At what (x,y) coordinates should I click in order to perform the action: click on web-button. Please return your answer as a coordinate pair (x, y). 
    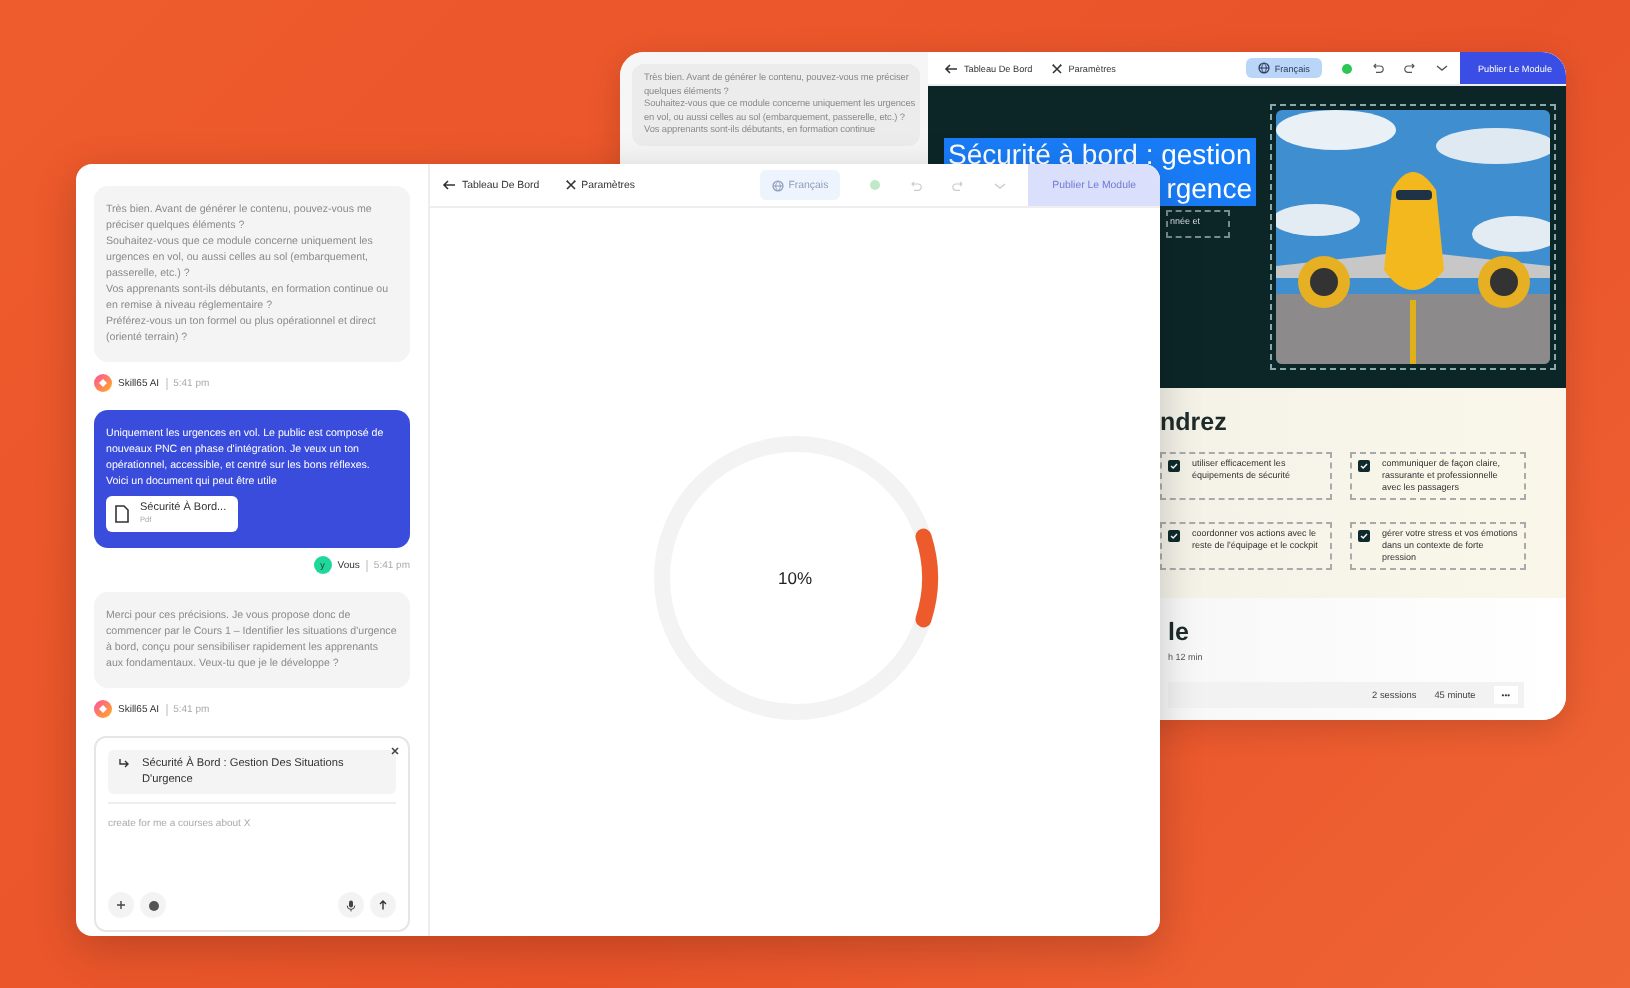
    Looking at the image, I should click on (153, 905).